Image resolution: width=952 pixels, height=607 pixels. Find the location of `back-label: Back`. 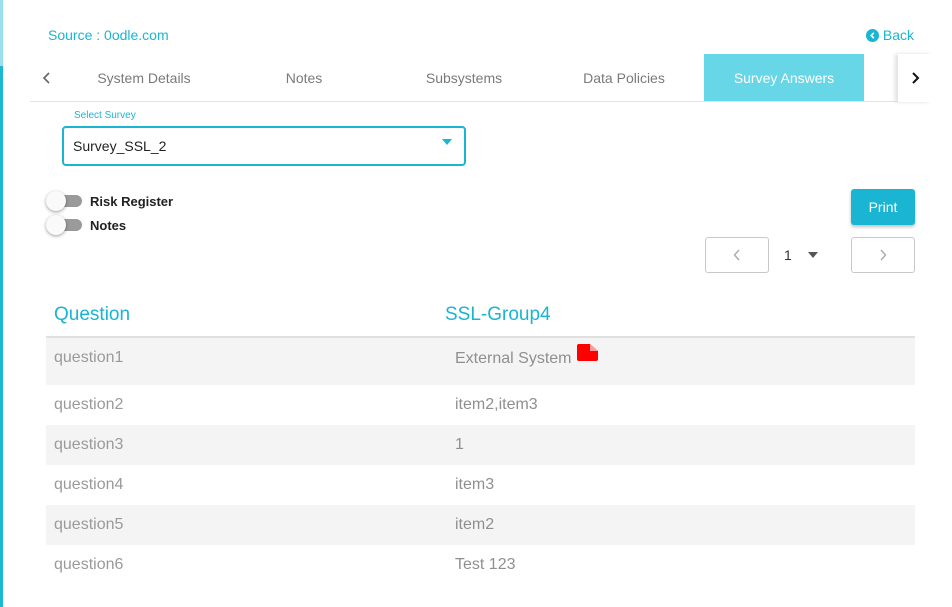

back-label: Back is located at coordinates (898, 35).